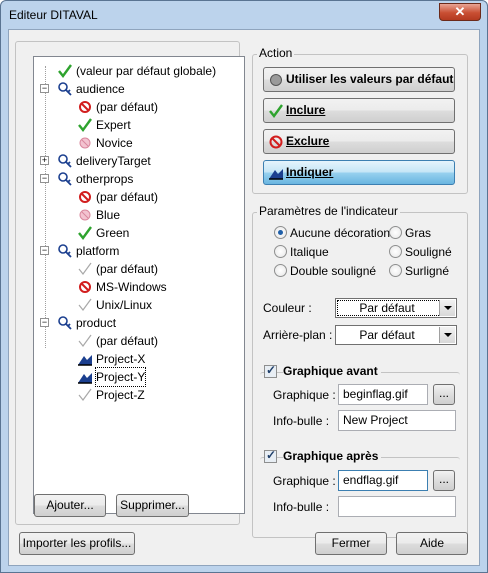 The width and height of the screenshot is (488, 573). What do you see at coordinates (139, 395) in the screenshot?
I see `tree-item: Project-Z` at bounding box center [139, 395].